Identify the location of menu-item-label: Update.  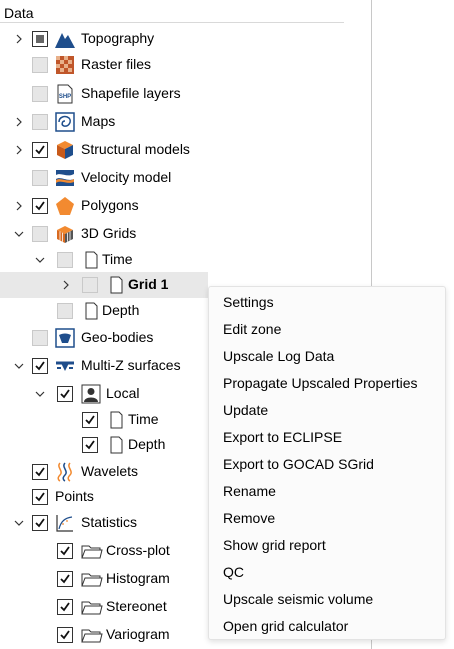
(246, 410).